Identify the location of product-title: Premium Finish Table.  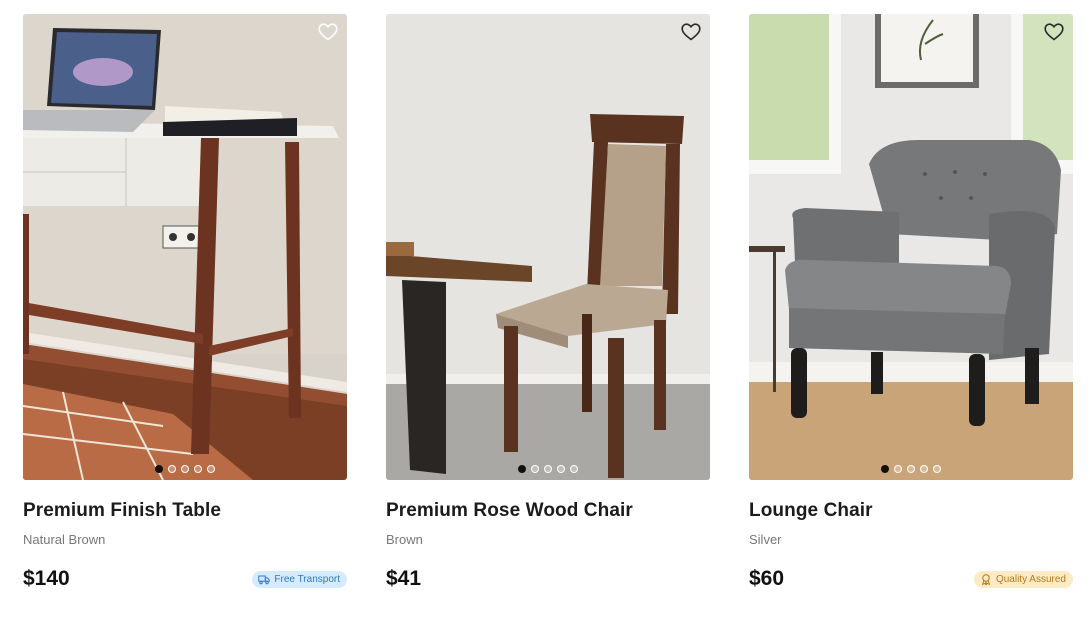
(185, 511).